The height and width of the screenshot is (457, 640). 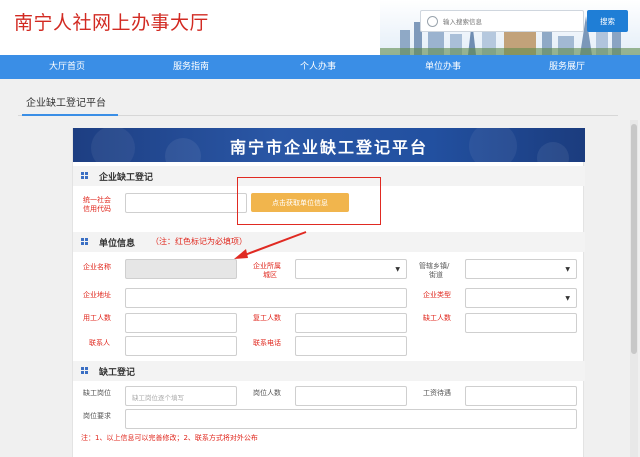 What do you see at coordinates (510, 21) in the screenshot?
I see `search-input` at bounding box center [510, 21].